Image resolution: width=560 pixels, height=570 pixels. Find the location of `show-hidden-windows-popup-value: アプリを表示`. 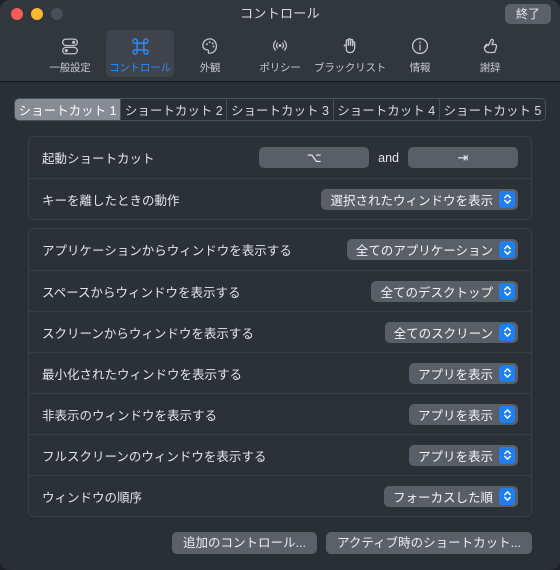

show-hidden-windows-popup-value: アプリを表示 is located at coordinates (455, 415).